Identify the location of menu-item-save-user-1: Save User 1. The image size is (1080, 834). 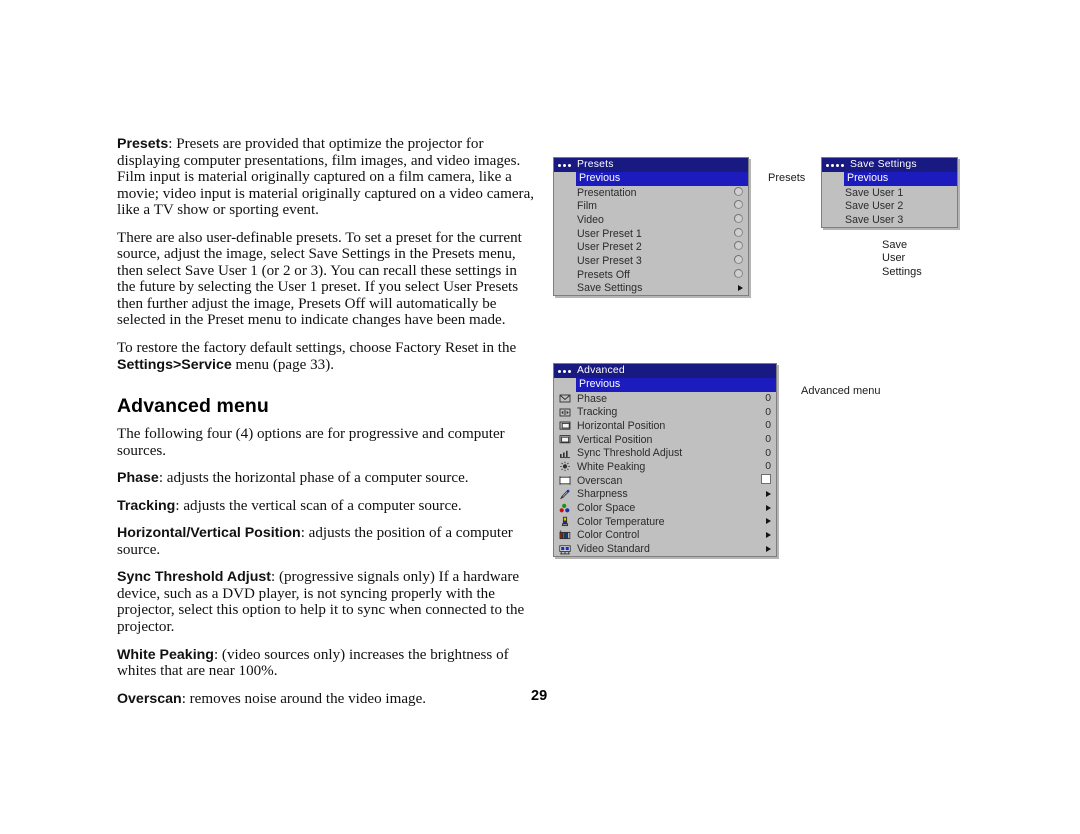
(889, 193).